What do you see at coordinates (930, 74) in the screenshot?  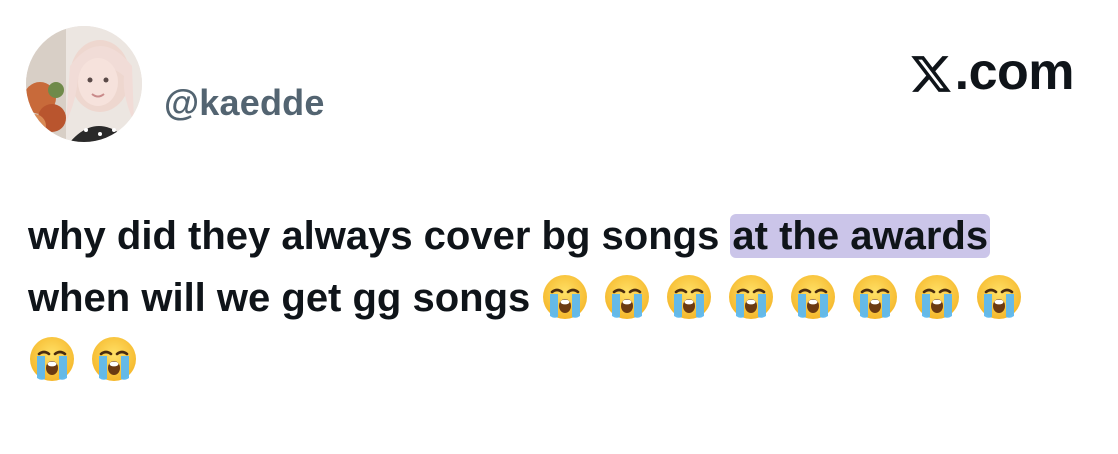 I see `x-logo-icon` at bounding box center [930, 74].